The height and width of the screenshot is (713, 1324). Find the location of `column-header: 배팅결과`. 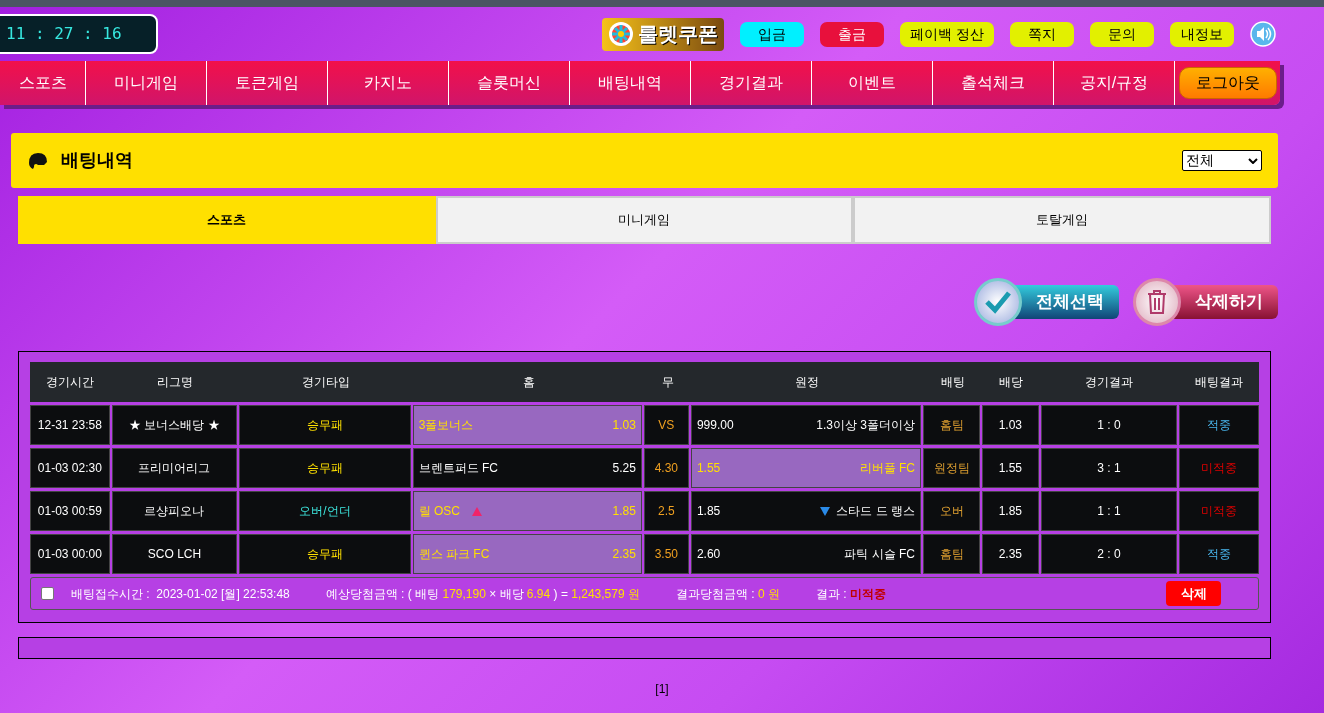

column-header: 배팅결과 is located at coordinates (1218, 382).